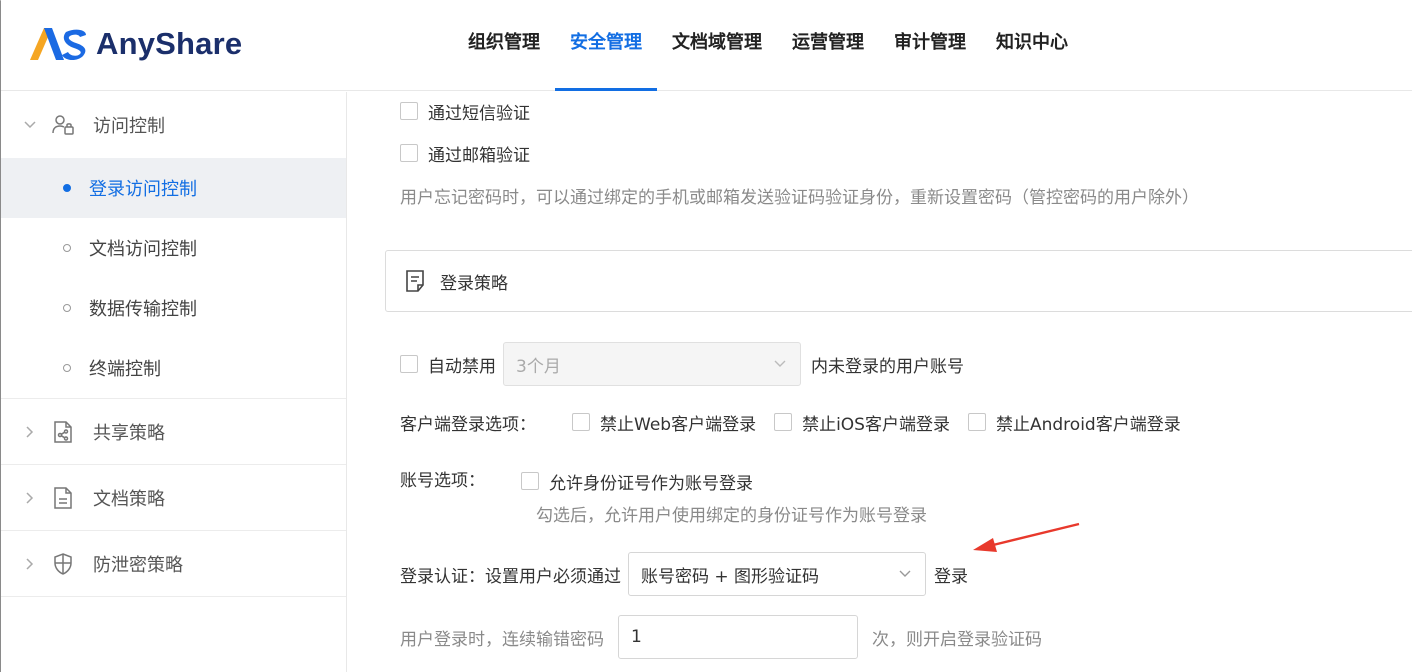  I want to click on share-doc-icon, so click(63, 432).